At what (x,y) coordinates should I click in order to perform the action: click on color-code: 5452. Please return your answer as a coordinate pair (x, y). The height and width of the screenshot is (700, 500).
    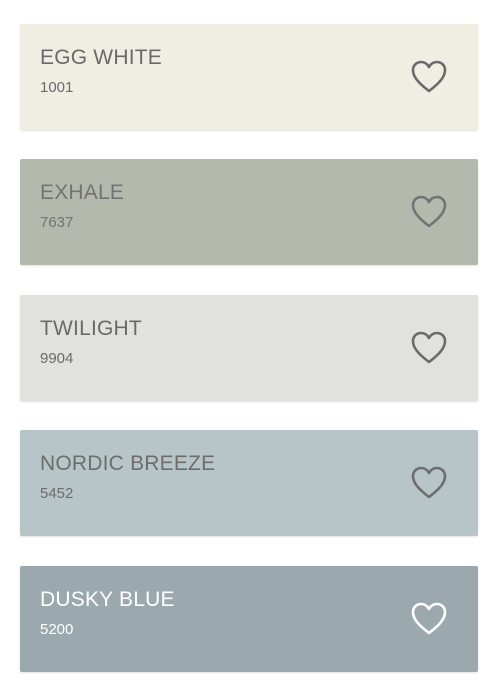
    Looking at the image, I should click on (57, 493).